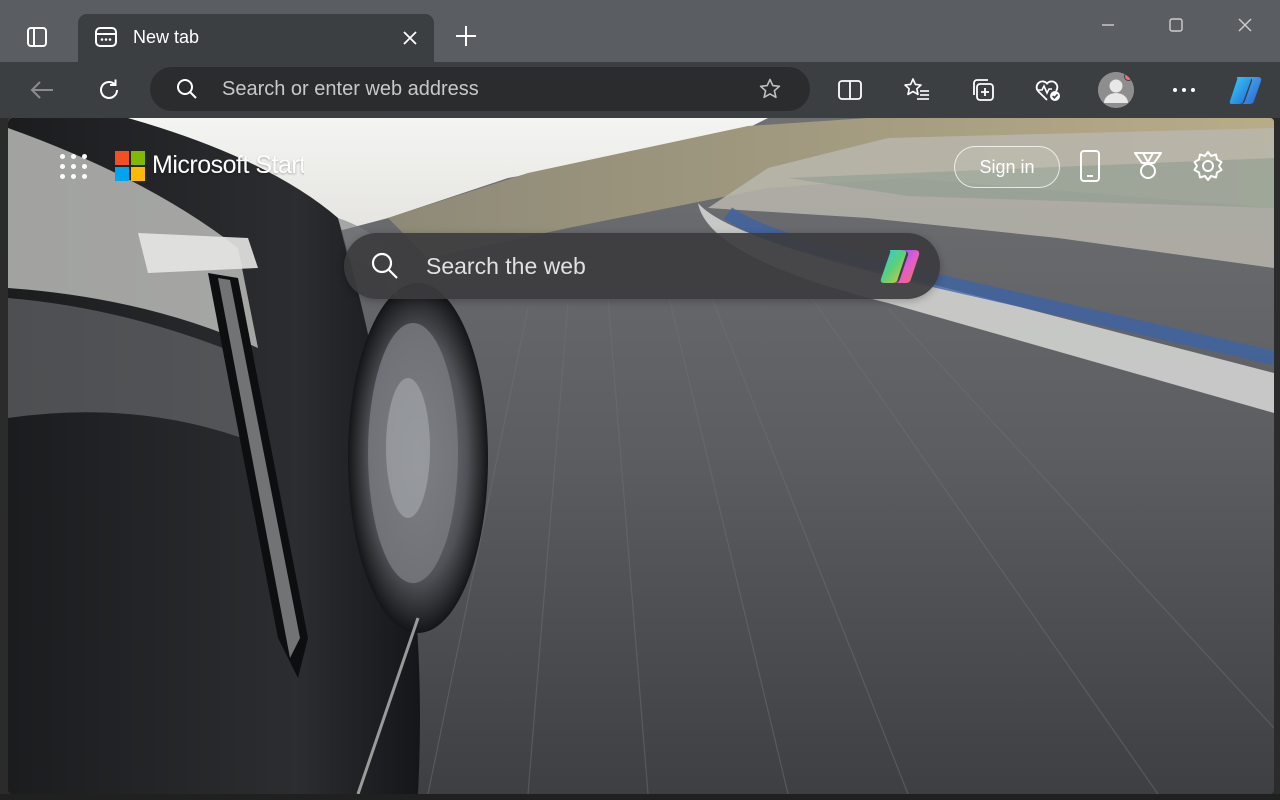 The image size is (1280, 800). I want to click on plus-icon, so click(466, 36).